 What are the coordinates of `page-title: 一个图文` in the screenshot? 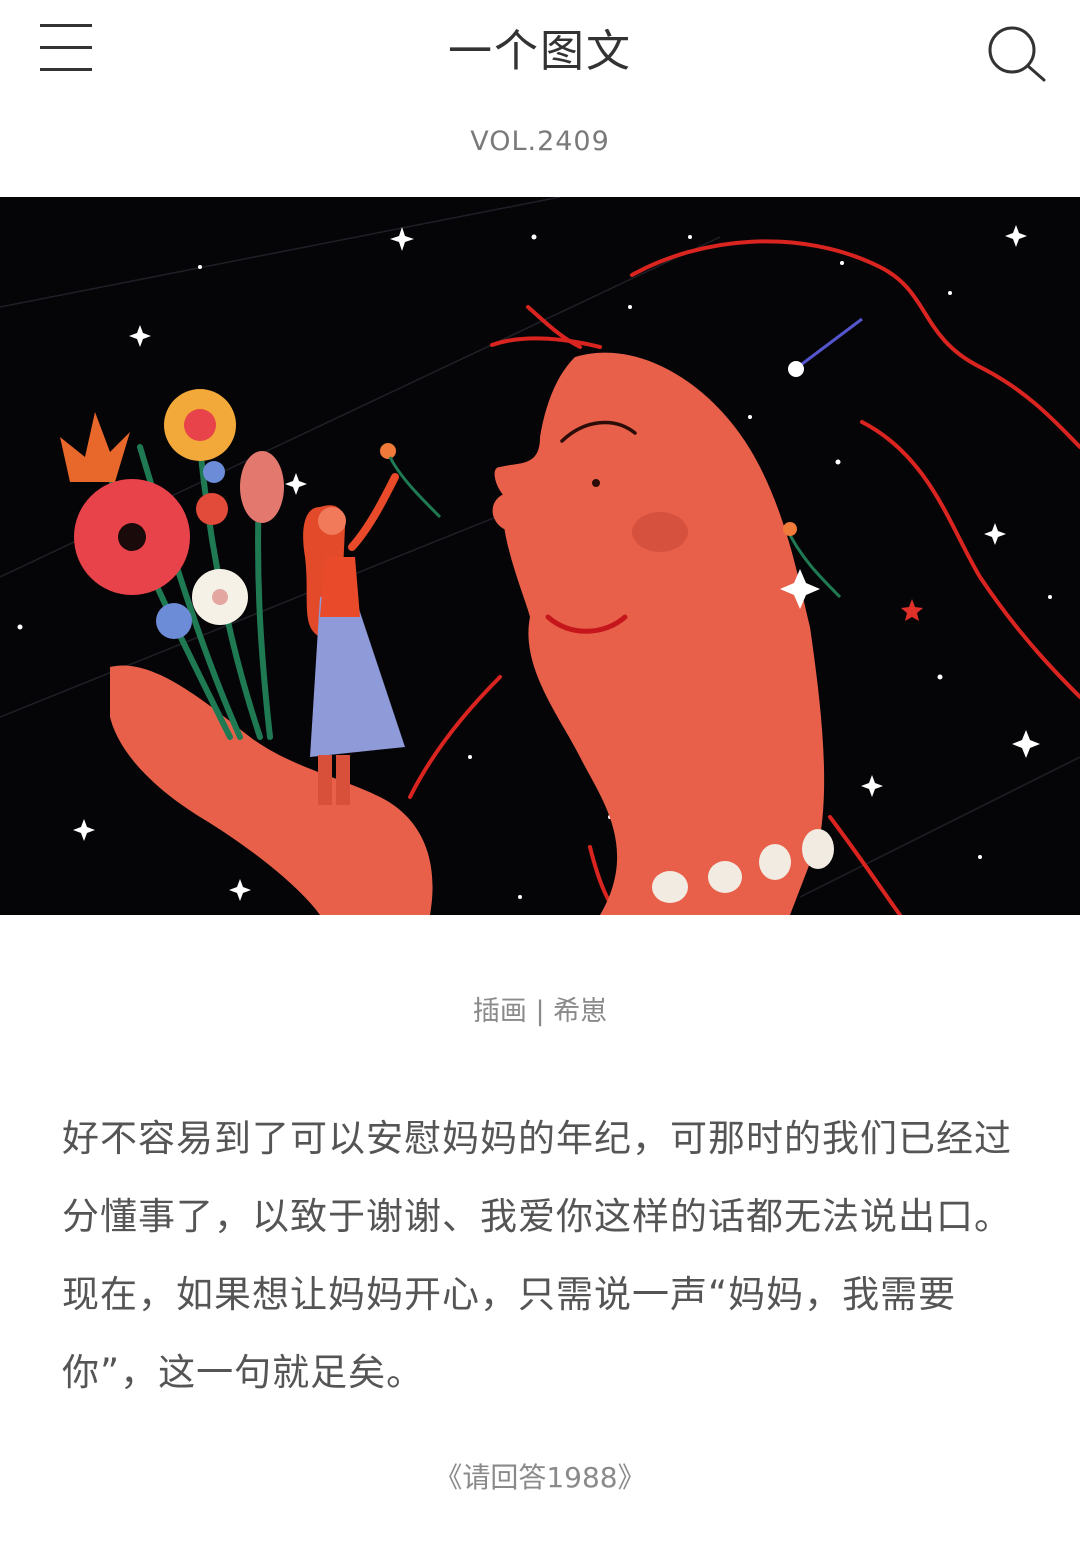 It's located at (540, 51).